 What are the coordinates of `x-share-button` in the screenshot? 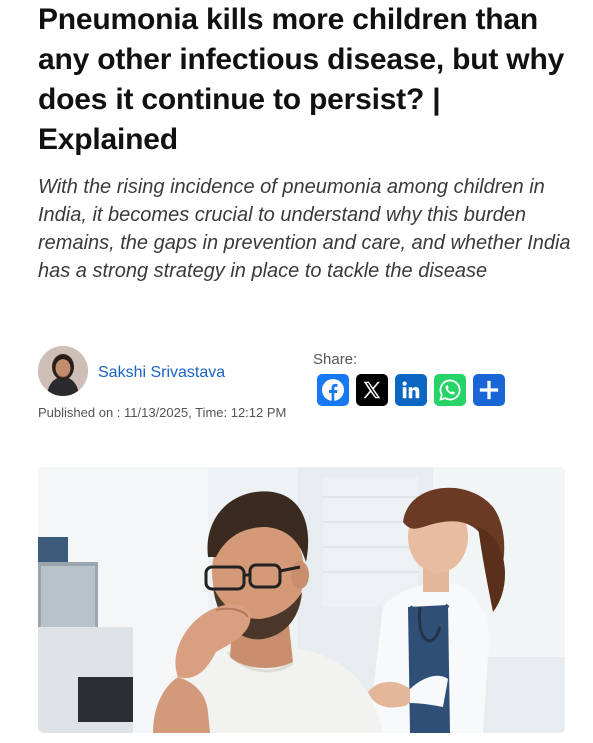 It's located at (372, 390).